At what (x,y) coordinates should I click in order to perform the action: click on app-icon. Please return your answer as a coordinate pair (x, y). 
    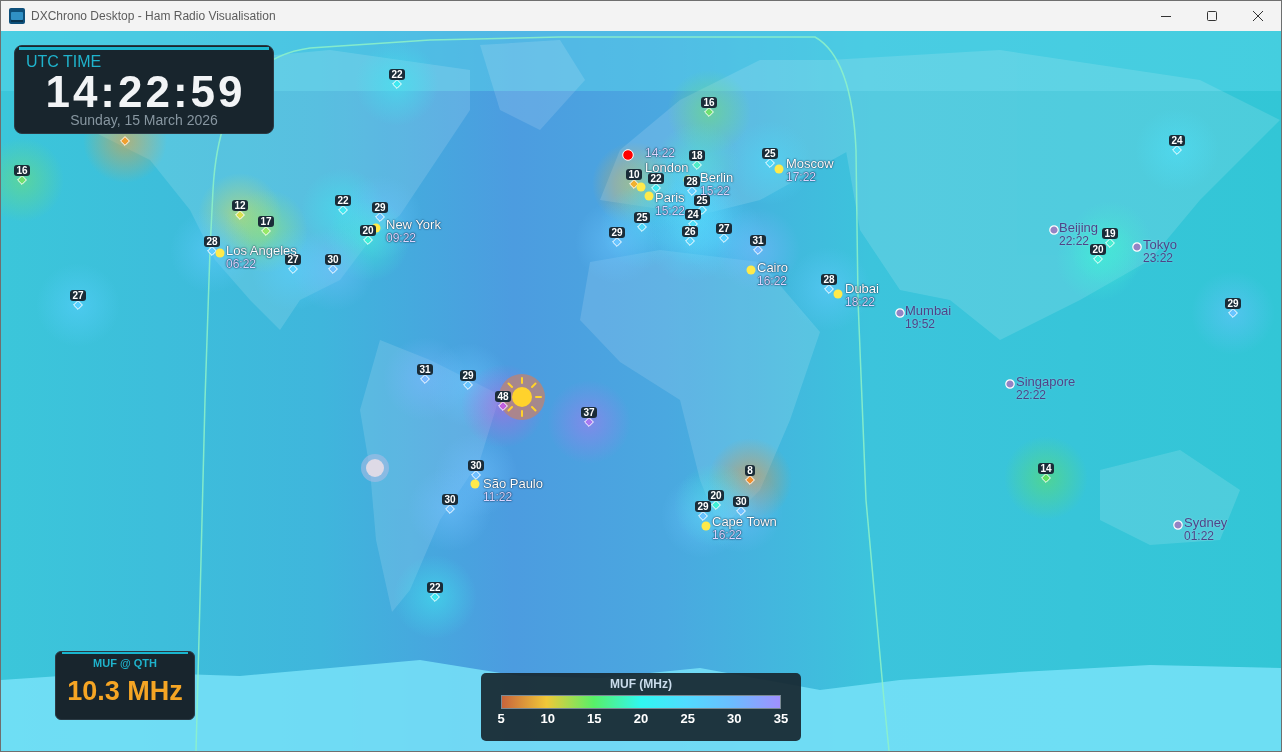
    Looking at the image, I should click on (17, 16).